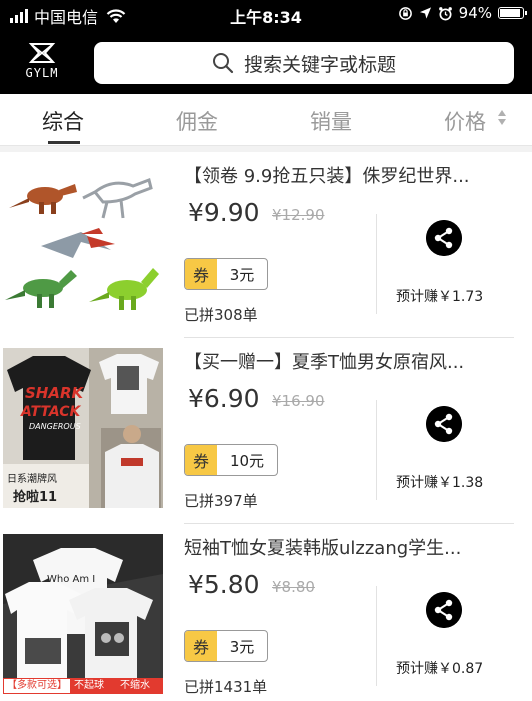 The image size is (532, 701). I want to click on status-bar: 中国电信 上午8:34 94%, so click(266, 15).